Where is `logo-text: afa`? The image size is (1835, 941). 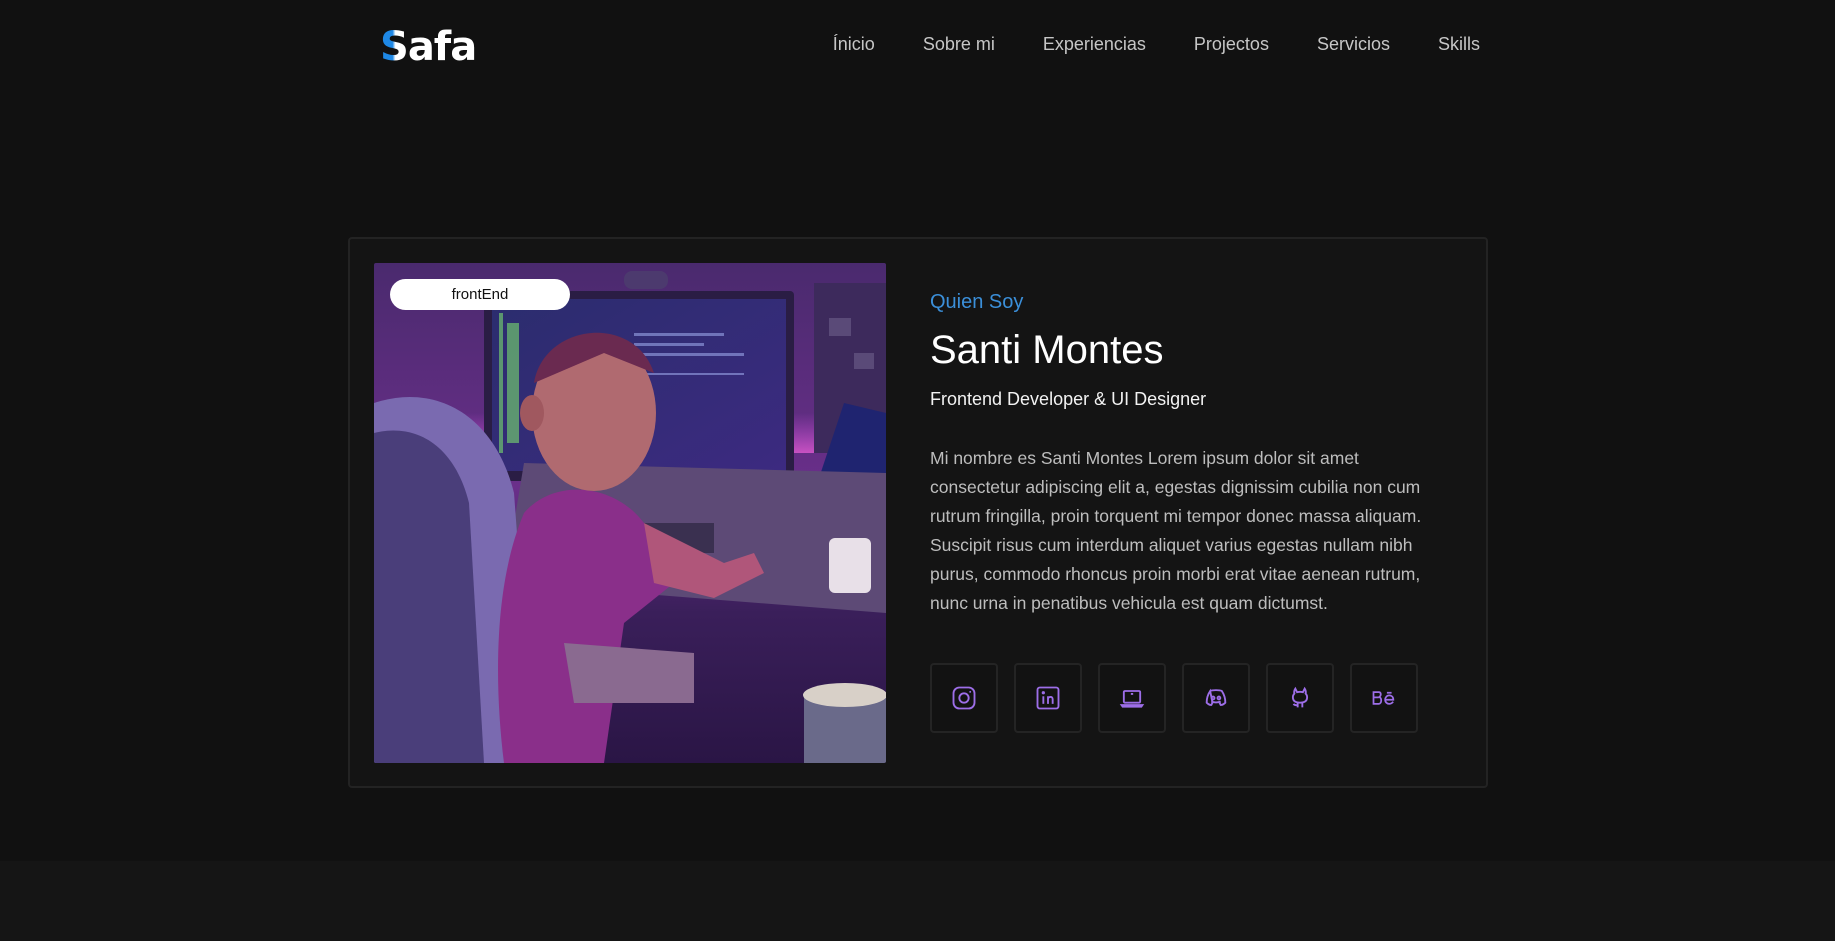 logo-text: afa is located at coordinates (442, 47).